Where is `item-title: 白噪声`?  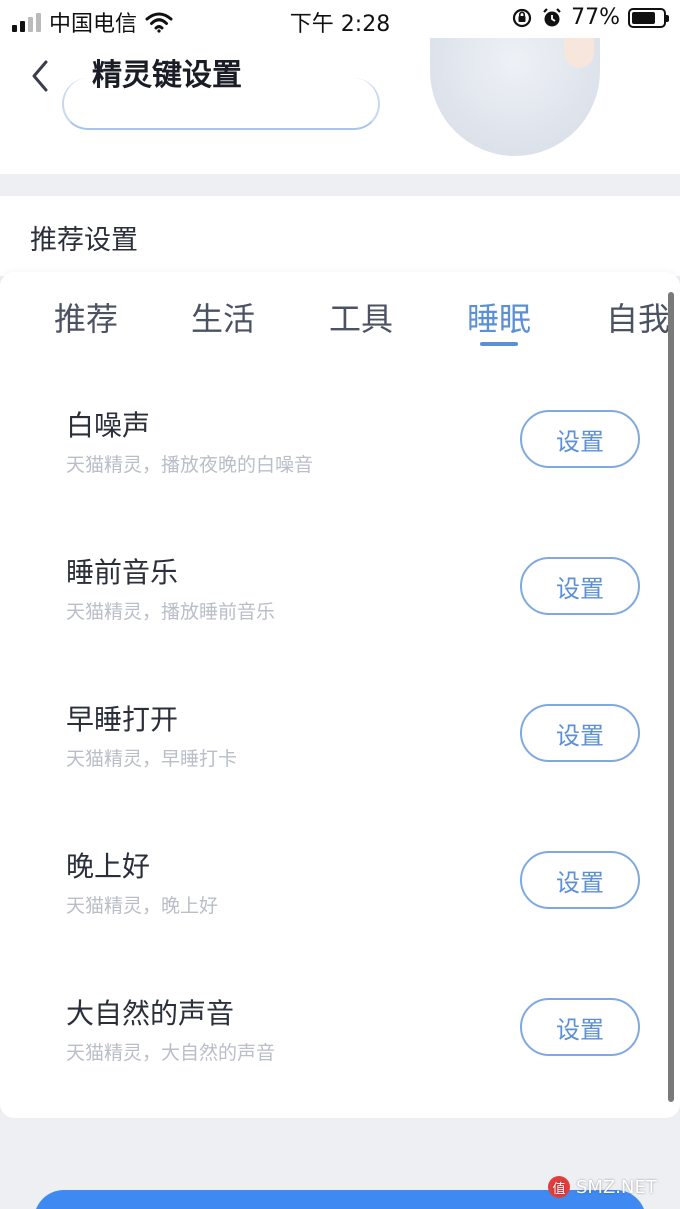 item-title: 白噪声 is located at coordinates (108, 425).